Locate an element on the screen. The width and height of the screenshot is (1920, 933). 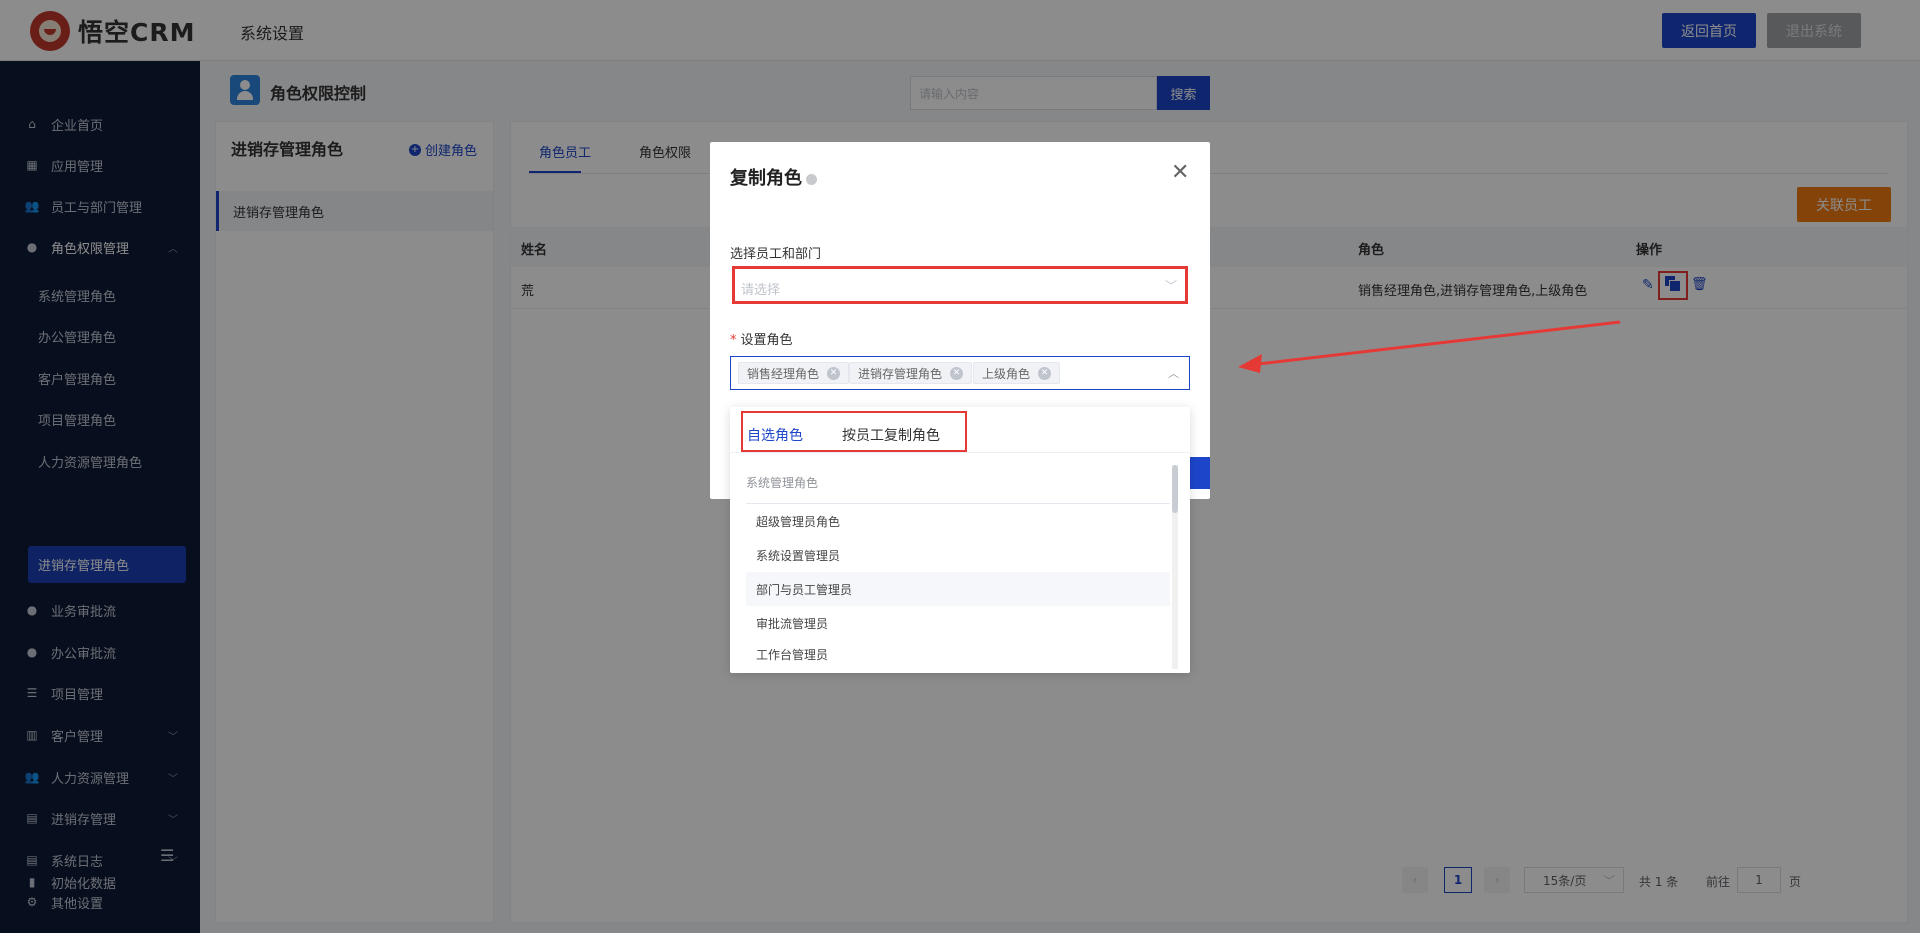
dropdown-option: 超级管理员角色 is located at coordinates (958, 521).